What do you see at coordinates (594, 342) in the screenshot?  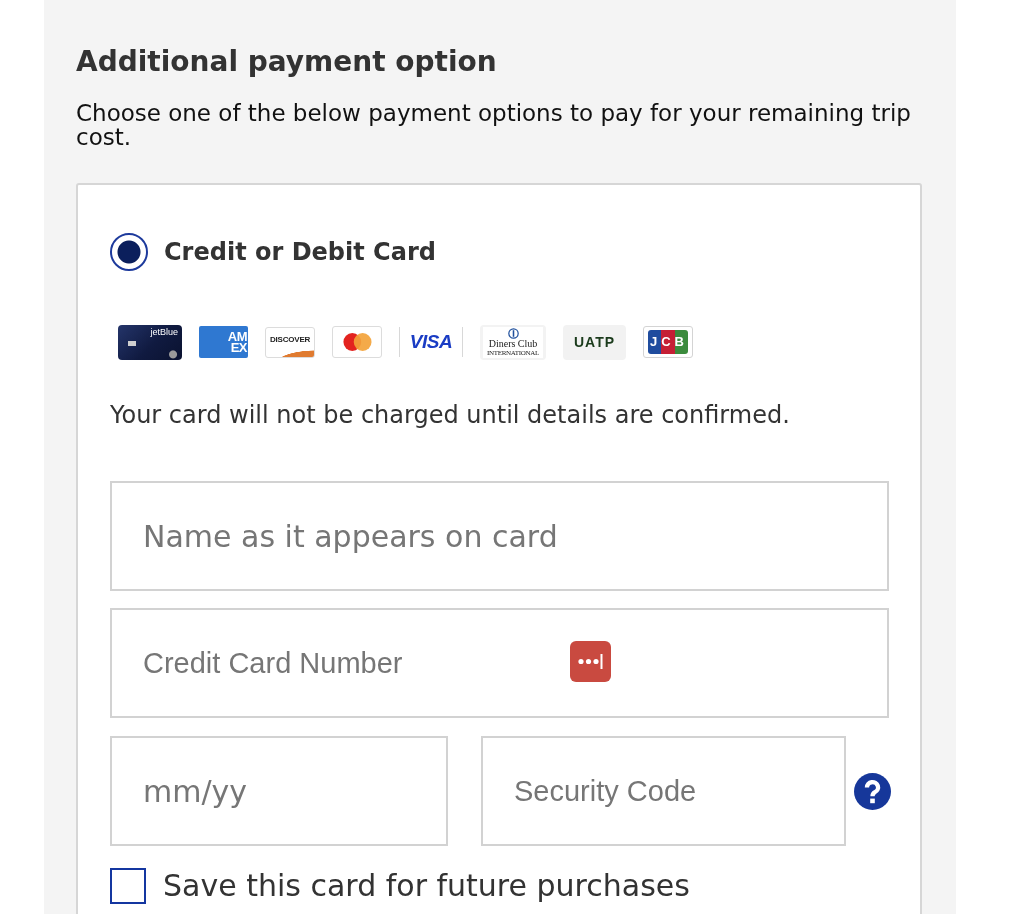 I see `card-brand-logo: UATP` at bounding box center [594, 342].